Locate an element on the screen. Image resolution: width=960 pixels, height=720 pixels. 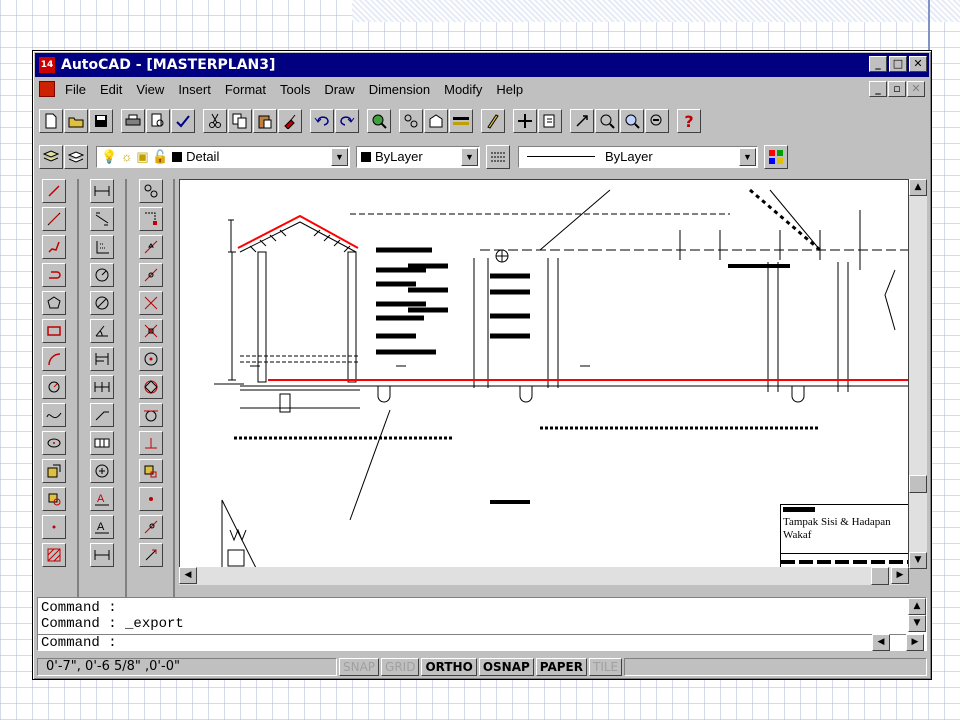
angular-dimension-icon is located at coordinates (102, 331).